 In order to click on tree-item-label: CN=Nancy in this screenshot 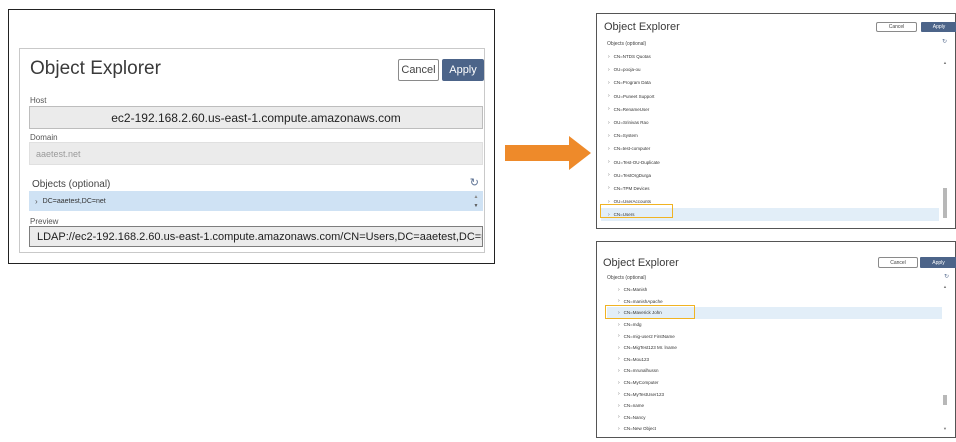, I will do `click(634, 417)`.